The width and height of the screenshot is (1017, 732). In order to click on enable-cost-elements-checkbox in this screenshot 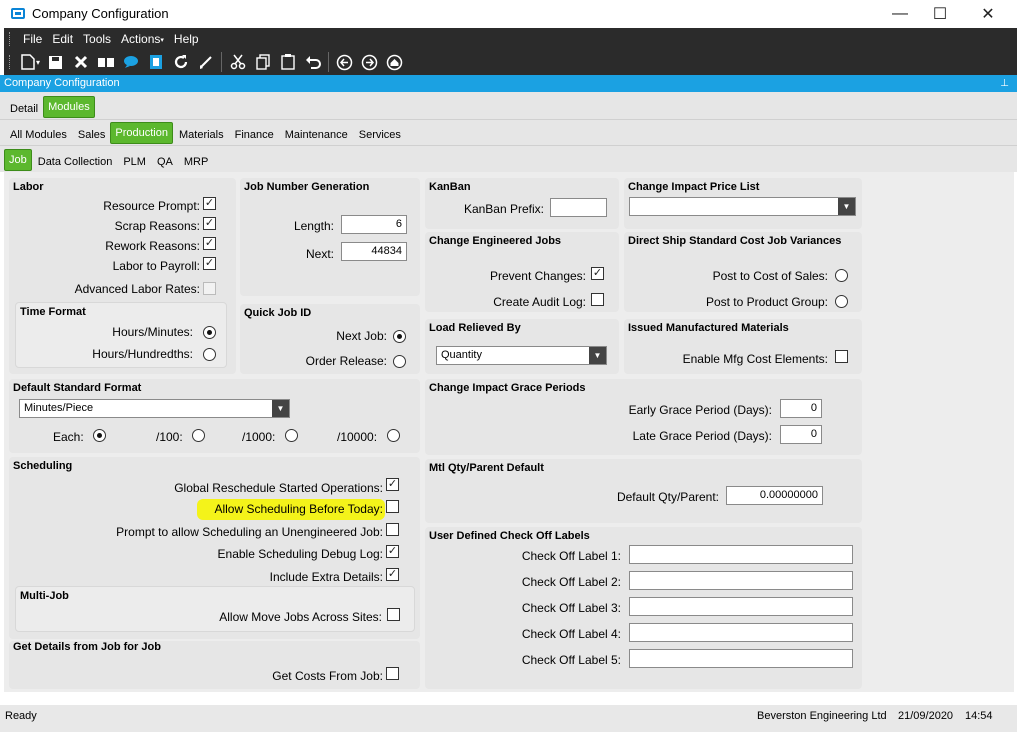, I will do `click(841, 356)`.